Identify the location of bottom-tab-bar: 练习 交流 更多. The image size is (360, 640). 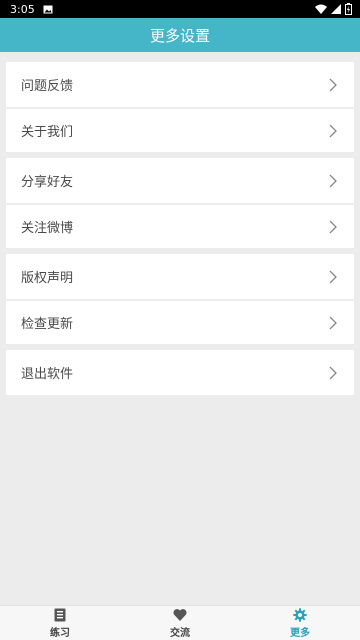
(180, 622).